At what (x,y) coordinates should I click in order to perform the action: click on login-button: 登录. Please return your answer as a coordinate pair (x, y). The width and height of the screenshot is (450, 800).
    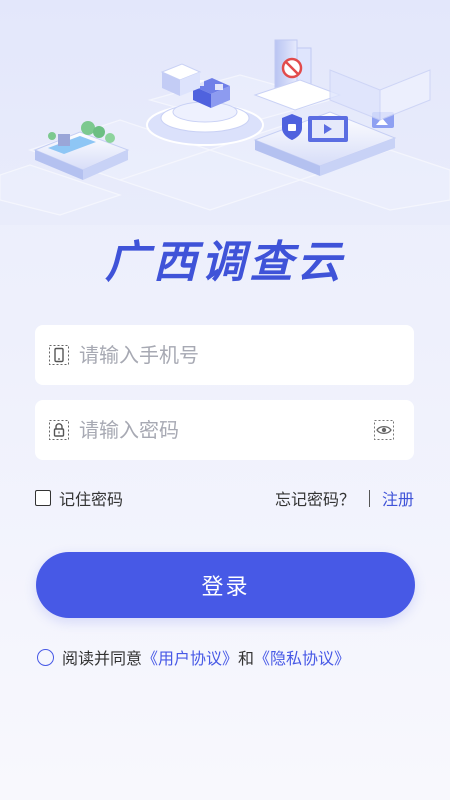
    Looking at the image, I should click on (225, 585).